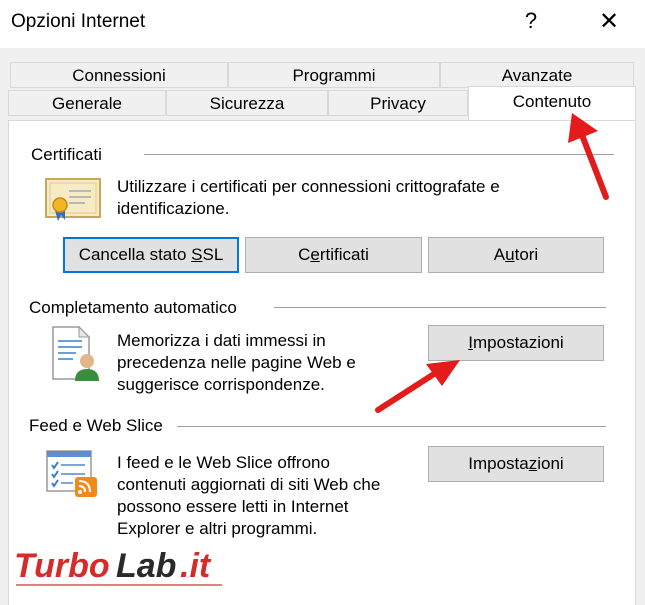 Image resolution: width=645 pixels, height=605 pixels. I want to click on tab-programmi: Programmi, so click(334, 75).